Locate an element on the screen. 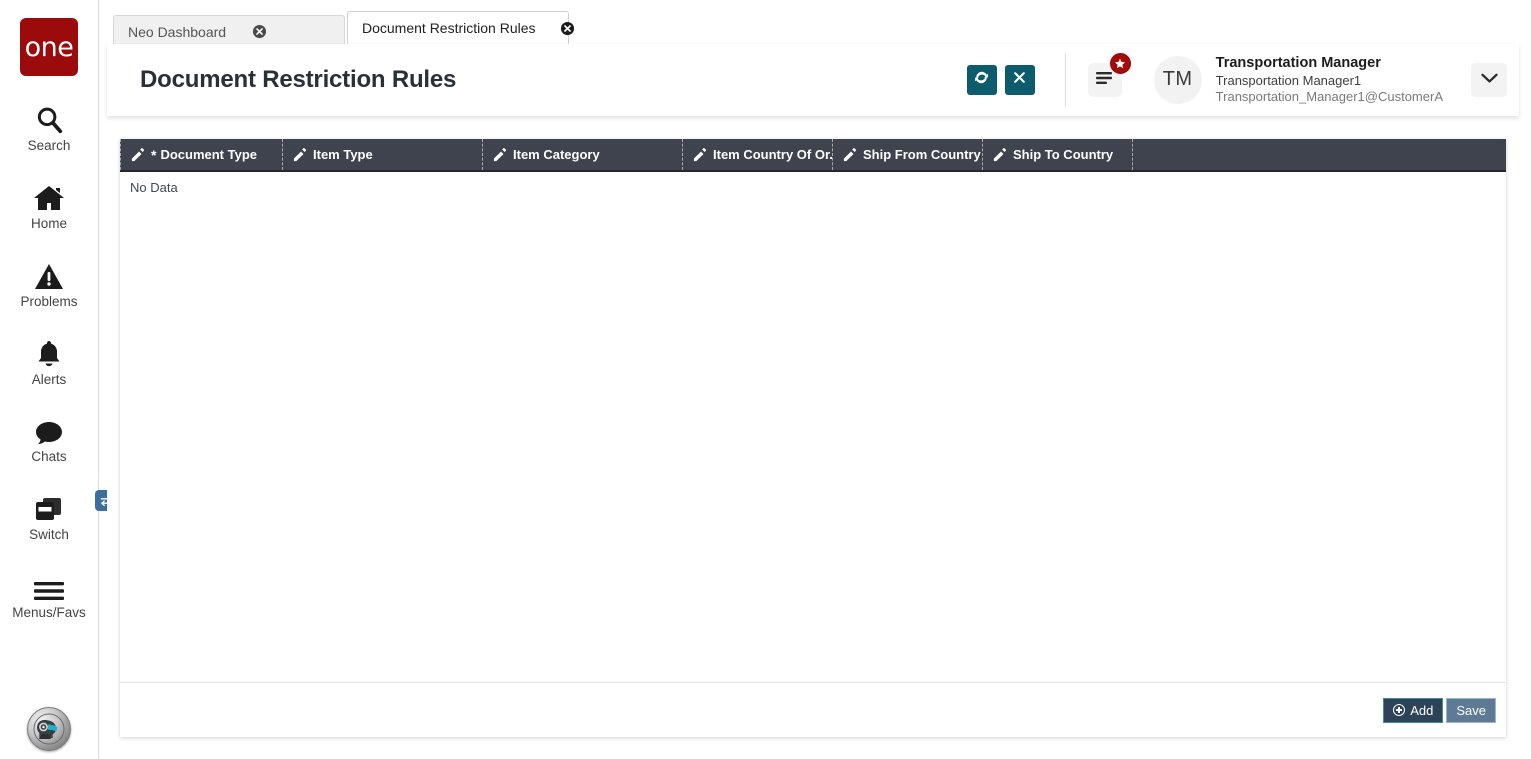  grid-column-ship-from-country: Ship From Country is located at coordinates (907, 154).